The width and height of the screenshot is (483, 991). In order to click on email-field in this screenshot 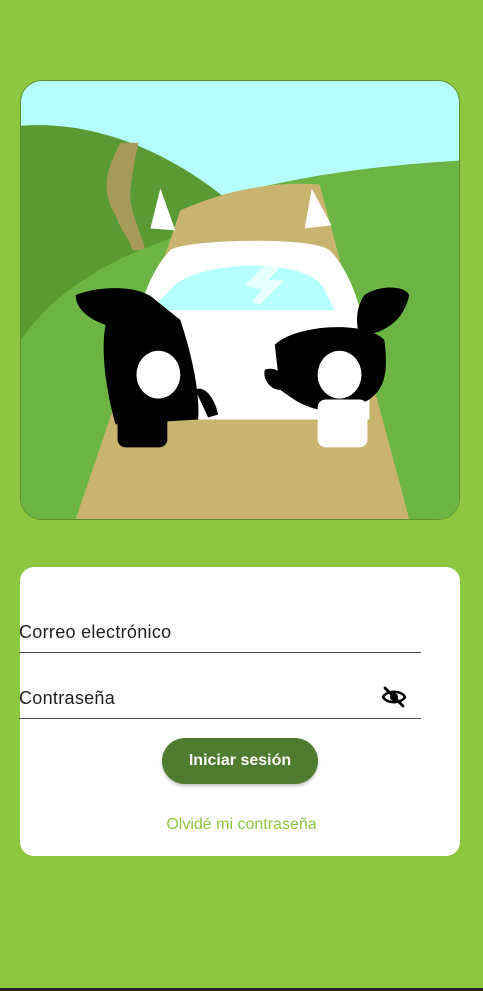, I will do `click(220, 632)`.